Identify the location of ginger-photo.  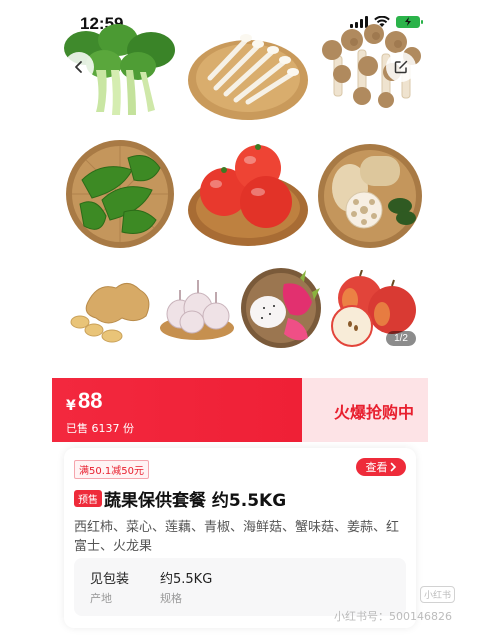
(110, 313).